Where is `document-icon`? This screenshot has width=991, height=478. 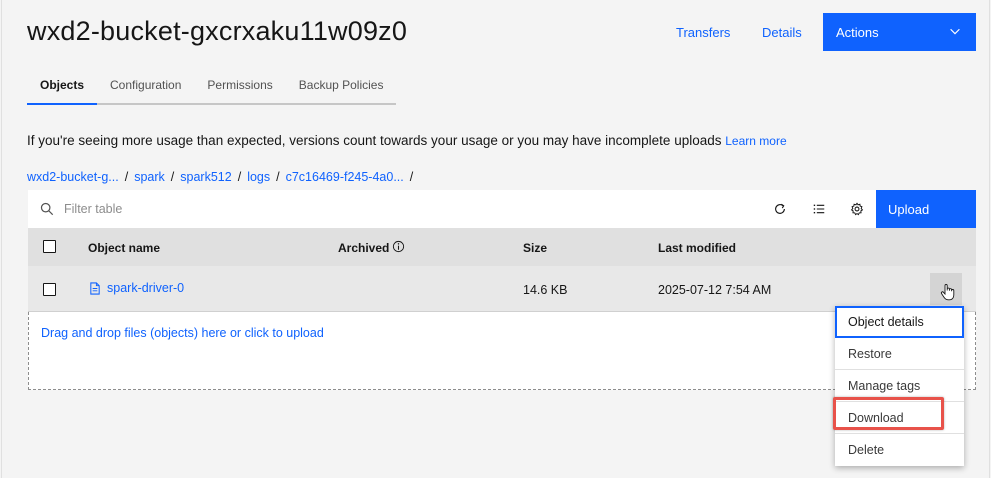
document-icon is located at coordinates (95, 288).